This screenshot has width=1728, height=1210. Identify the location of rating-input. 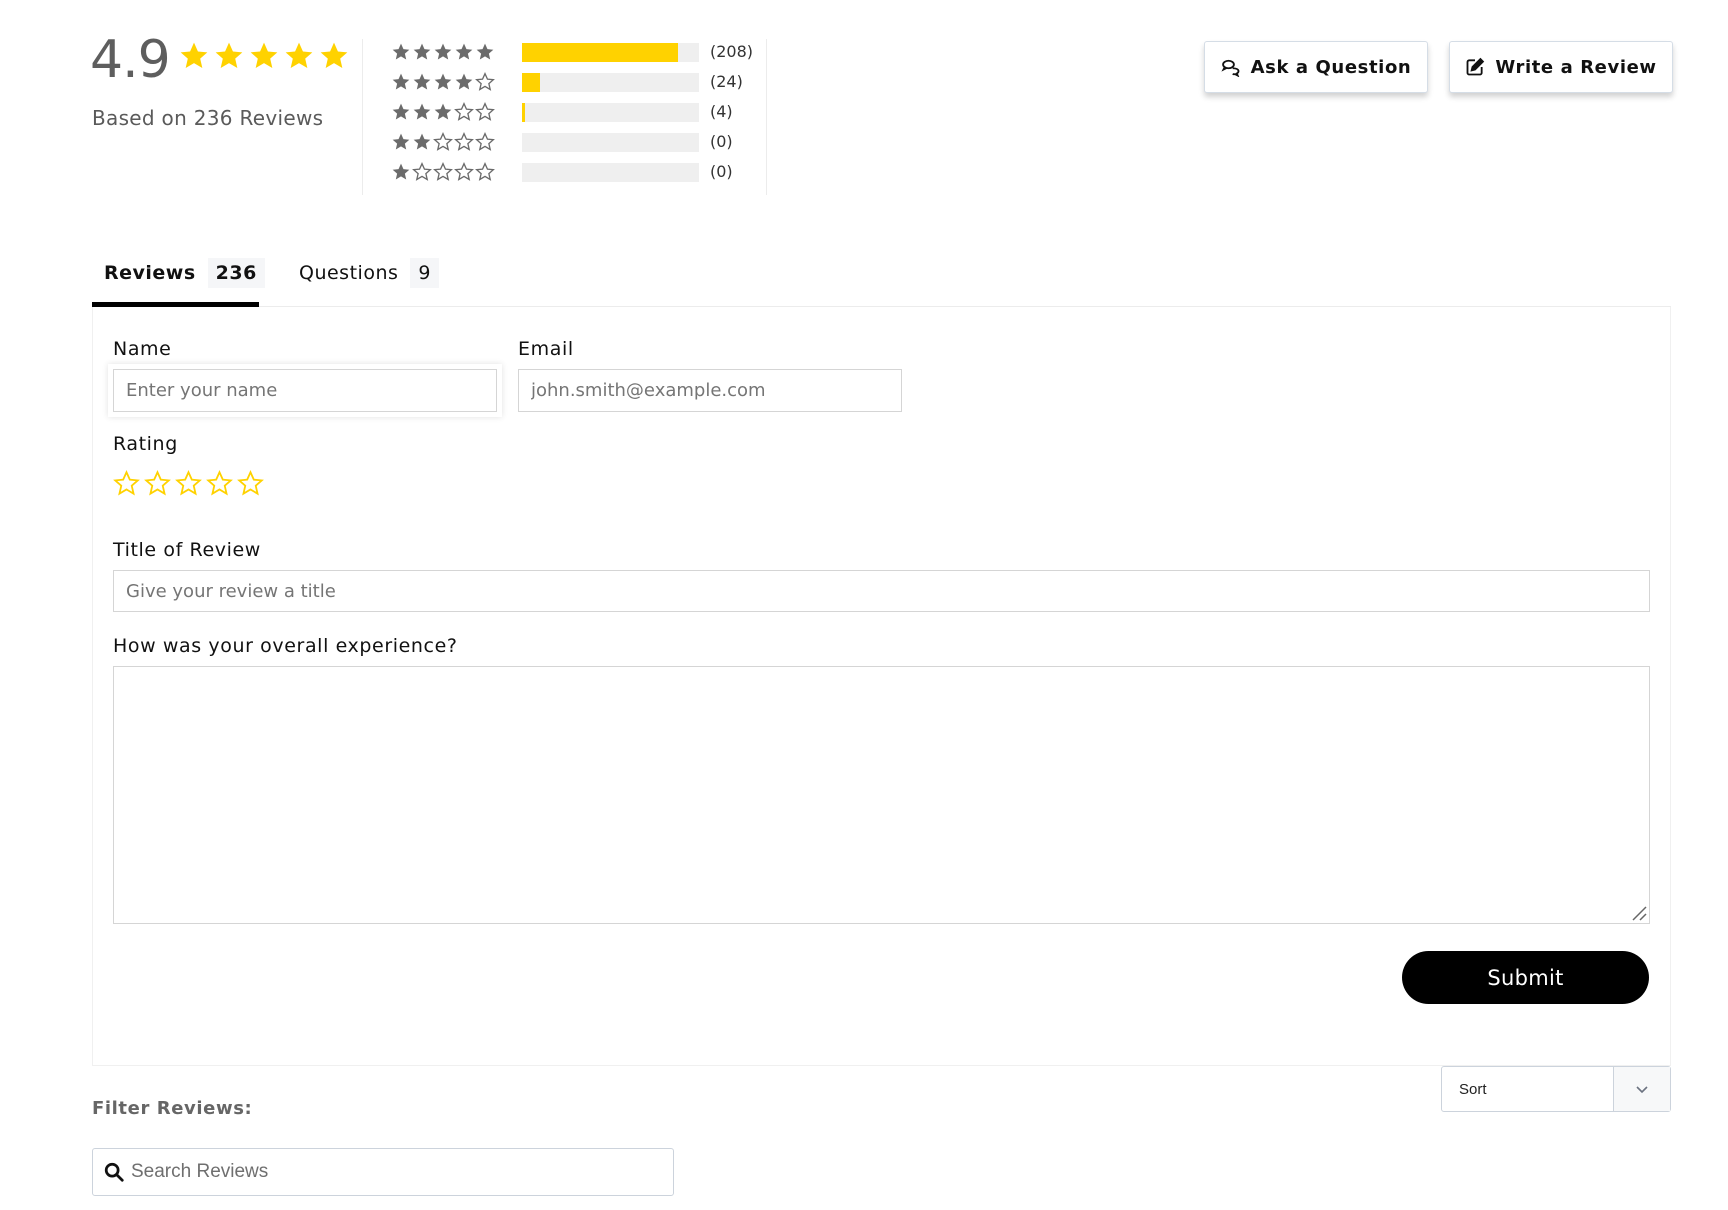
(188, 483).